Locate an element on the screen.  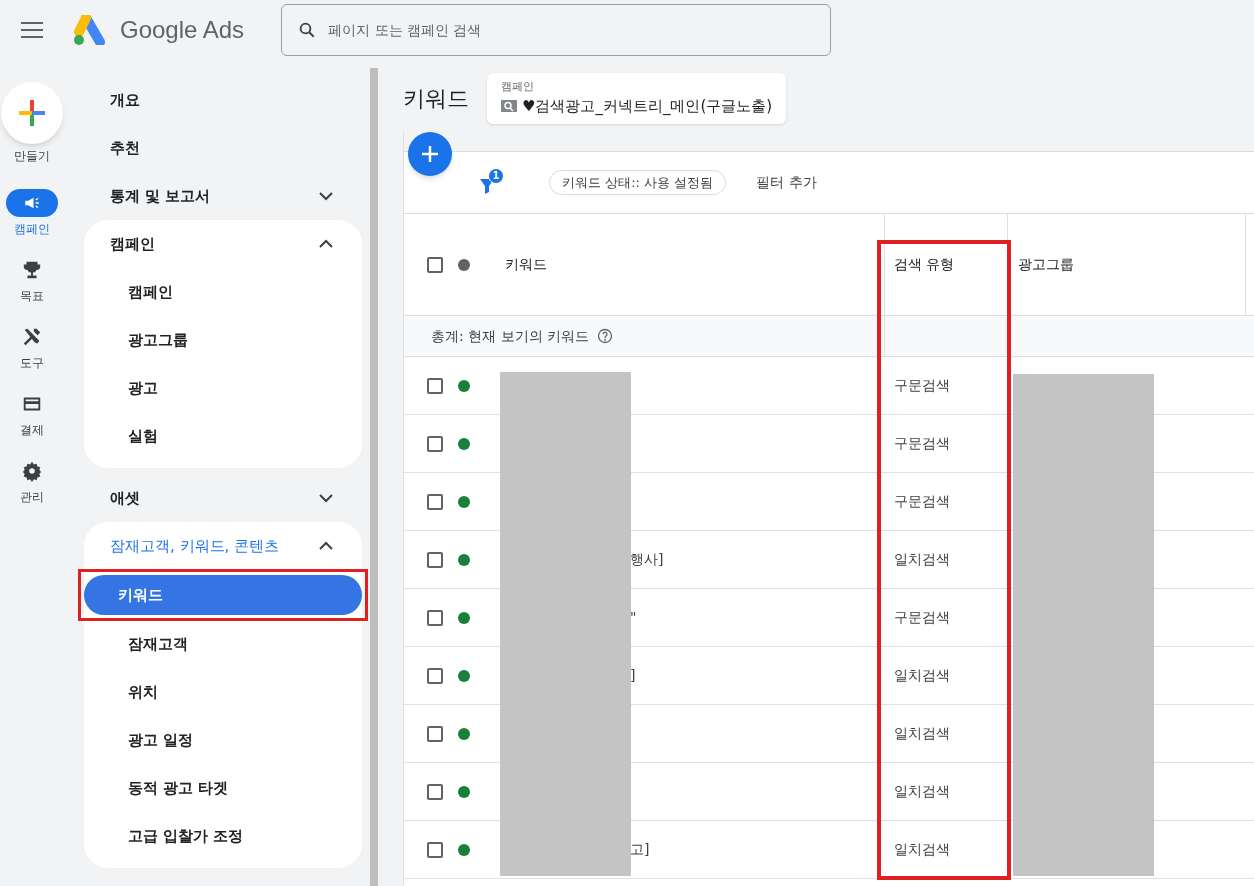
nav-item: 잠재고객 is located at coordinates (223, 644).